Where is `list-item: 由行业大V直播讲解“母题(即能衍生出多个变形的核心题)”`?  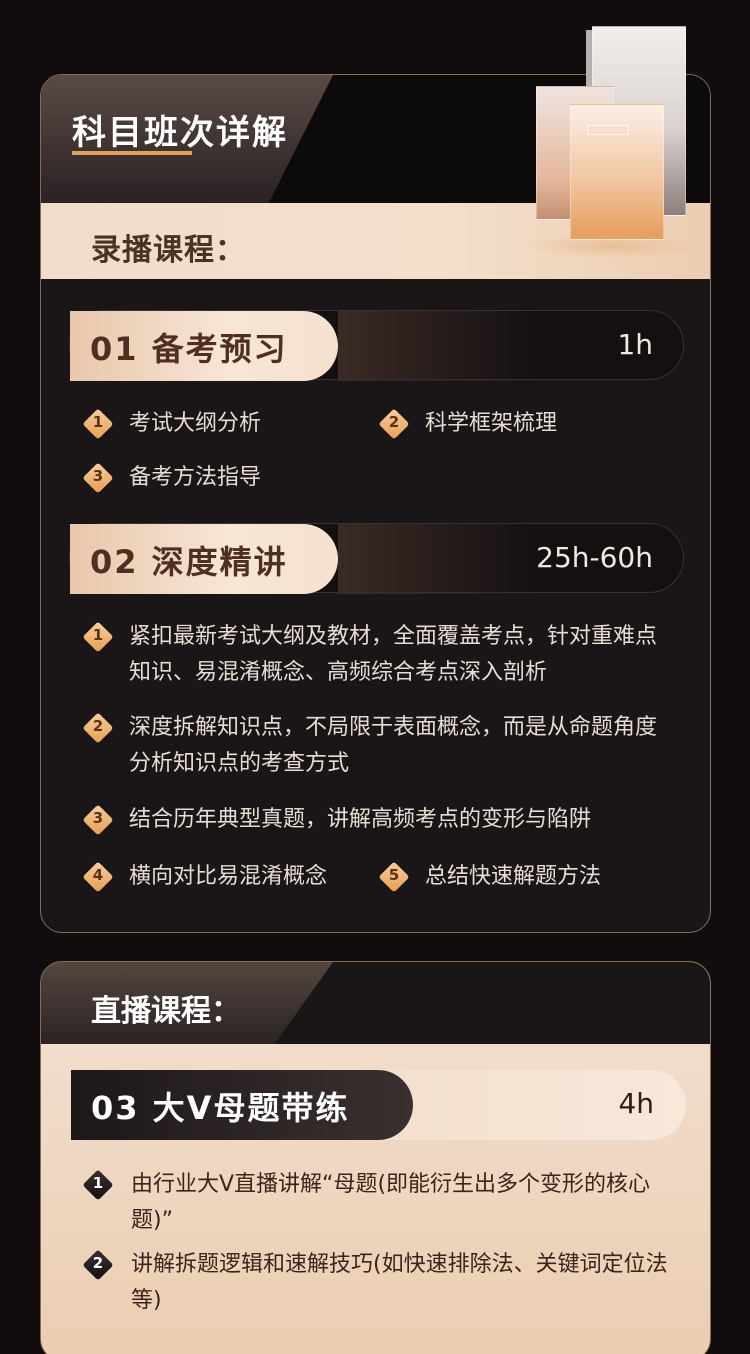 list-item: 由行业大V直播讲解“母题(即能衍生出多个变形的核心题)” is located at coordinates (391, 1202).